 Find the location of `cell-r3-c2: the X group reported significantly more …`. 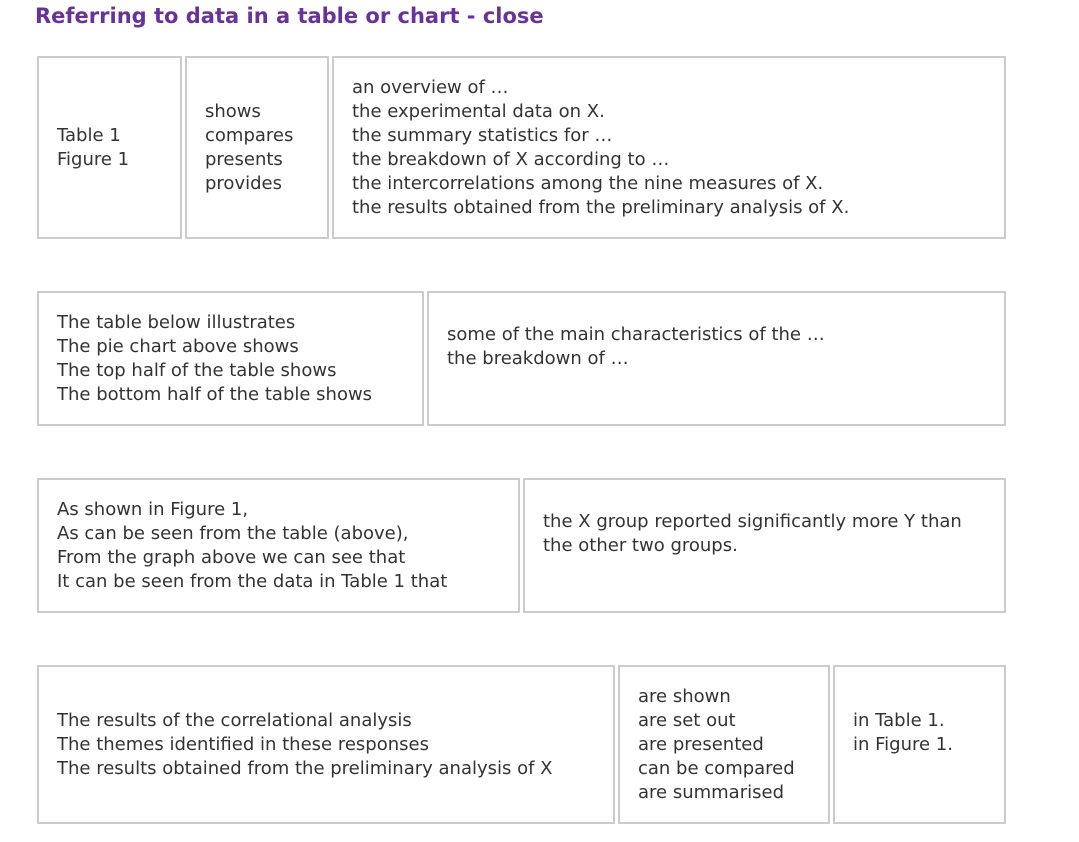

cell-r3-c2: the X group reported significantly more … is located at coordinates (764, 545).